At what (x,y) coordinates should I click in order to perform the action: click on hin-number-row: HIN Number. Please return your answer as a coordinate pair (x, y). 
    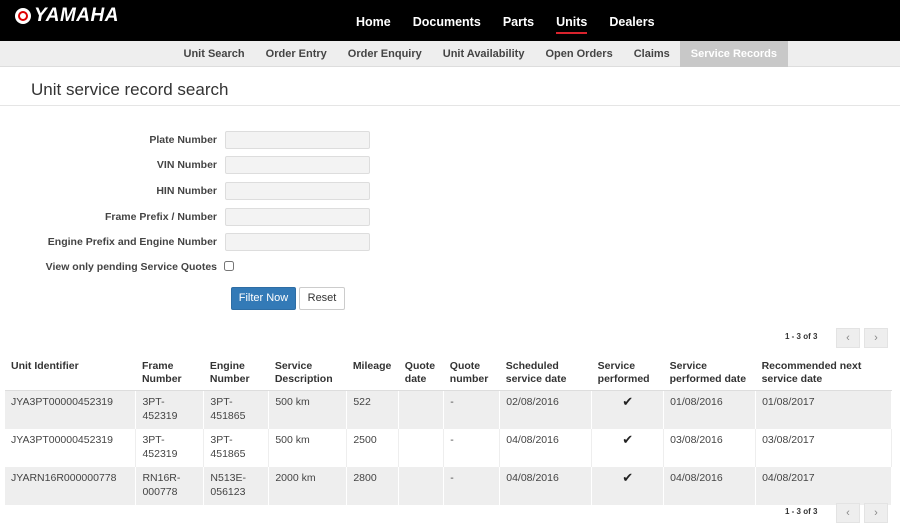
    Looking at the image, I should click on (190, 192).